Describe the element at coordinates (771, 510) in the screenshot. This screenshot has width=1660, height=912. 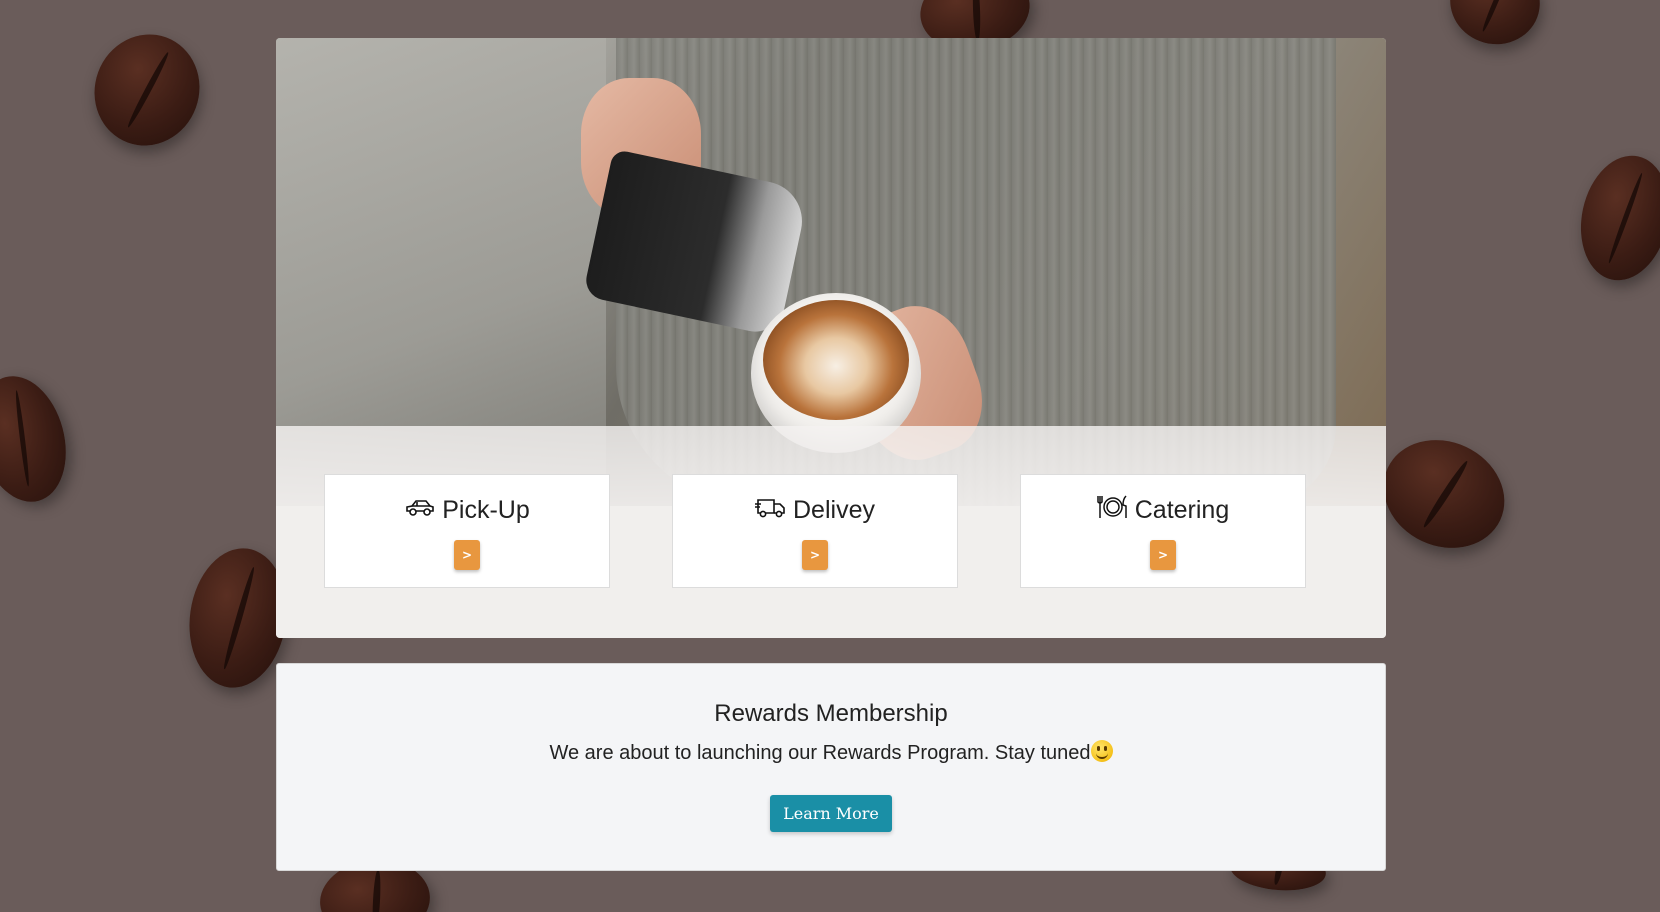
I see `truck-icon` at that location.